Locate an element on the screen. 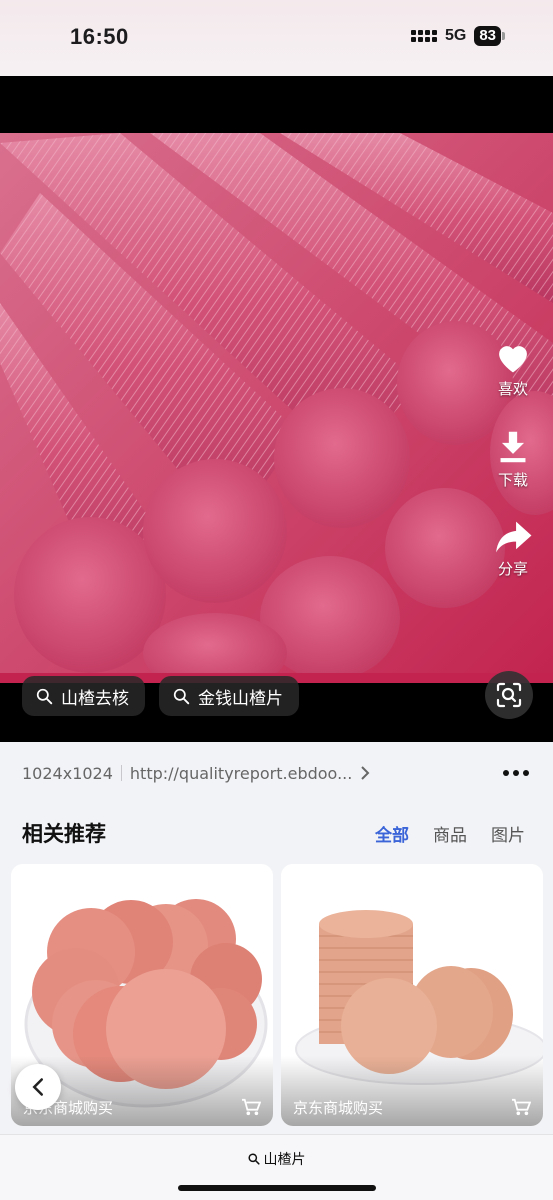 This screenshot has width=553, height=1200. share-button: 分享 is located at coordinates (513, 549).